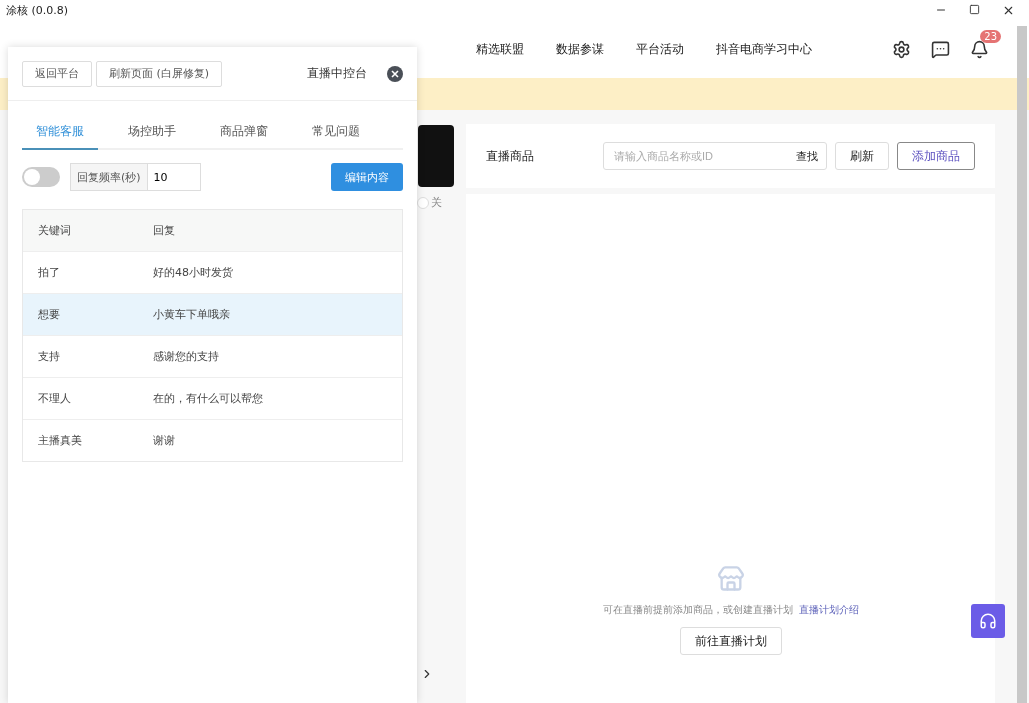 This screenshot has height=703, width=1029. Describe the element at coordinates (828, 609) in the screenshot. I see `intro-link: 直播计划介绍` at that location.